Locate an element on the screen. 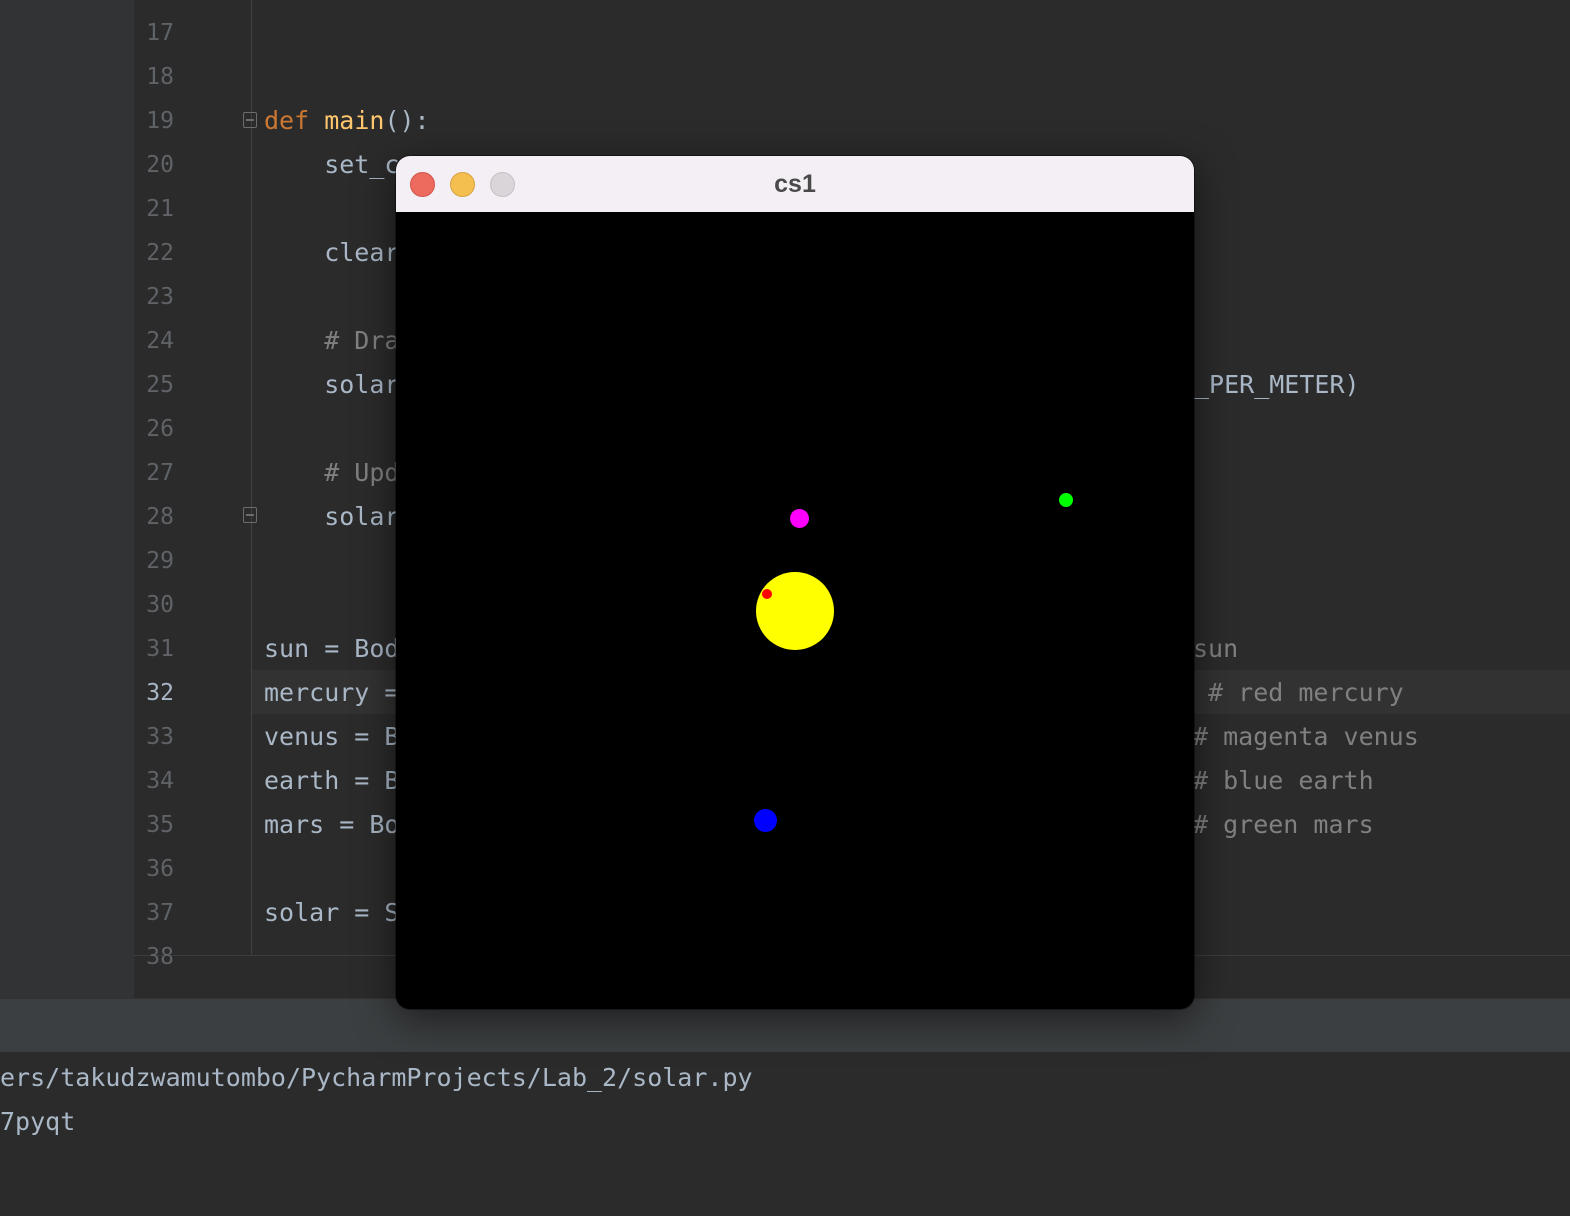 The width and height of the screenshot is (1570, 1216). code-token: set_c is located at coordinates (332, 164).